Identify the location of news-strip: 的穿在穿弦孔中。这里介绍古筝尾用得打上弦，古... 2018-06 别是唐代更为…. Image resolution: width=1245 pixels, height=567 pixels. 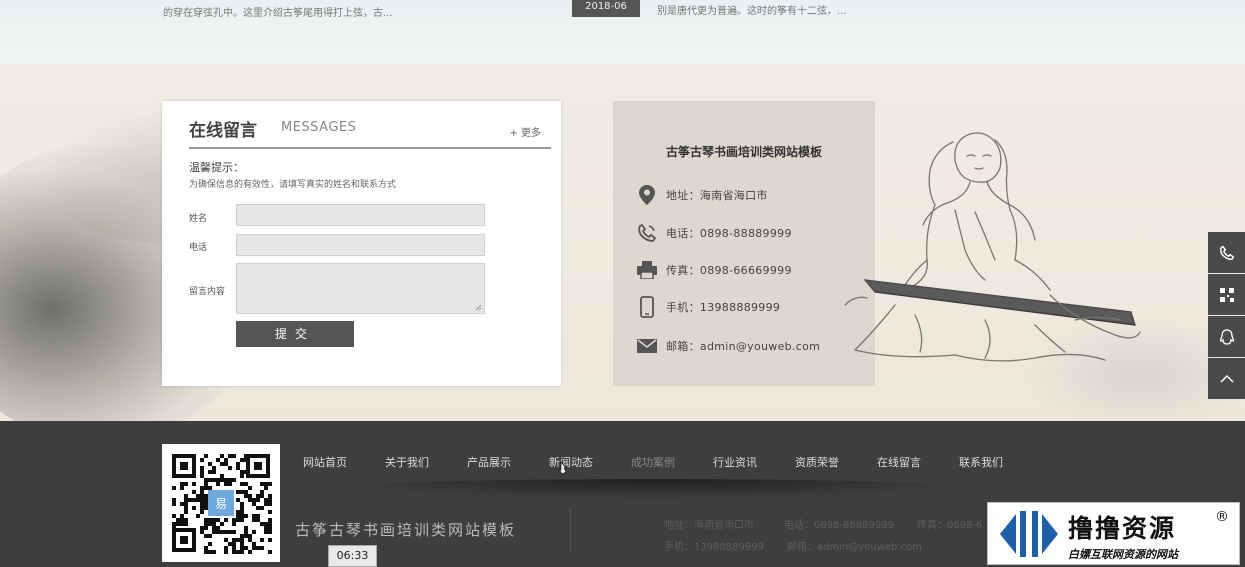
(622, 32).